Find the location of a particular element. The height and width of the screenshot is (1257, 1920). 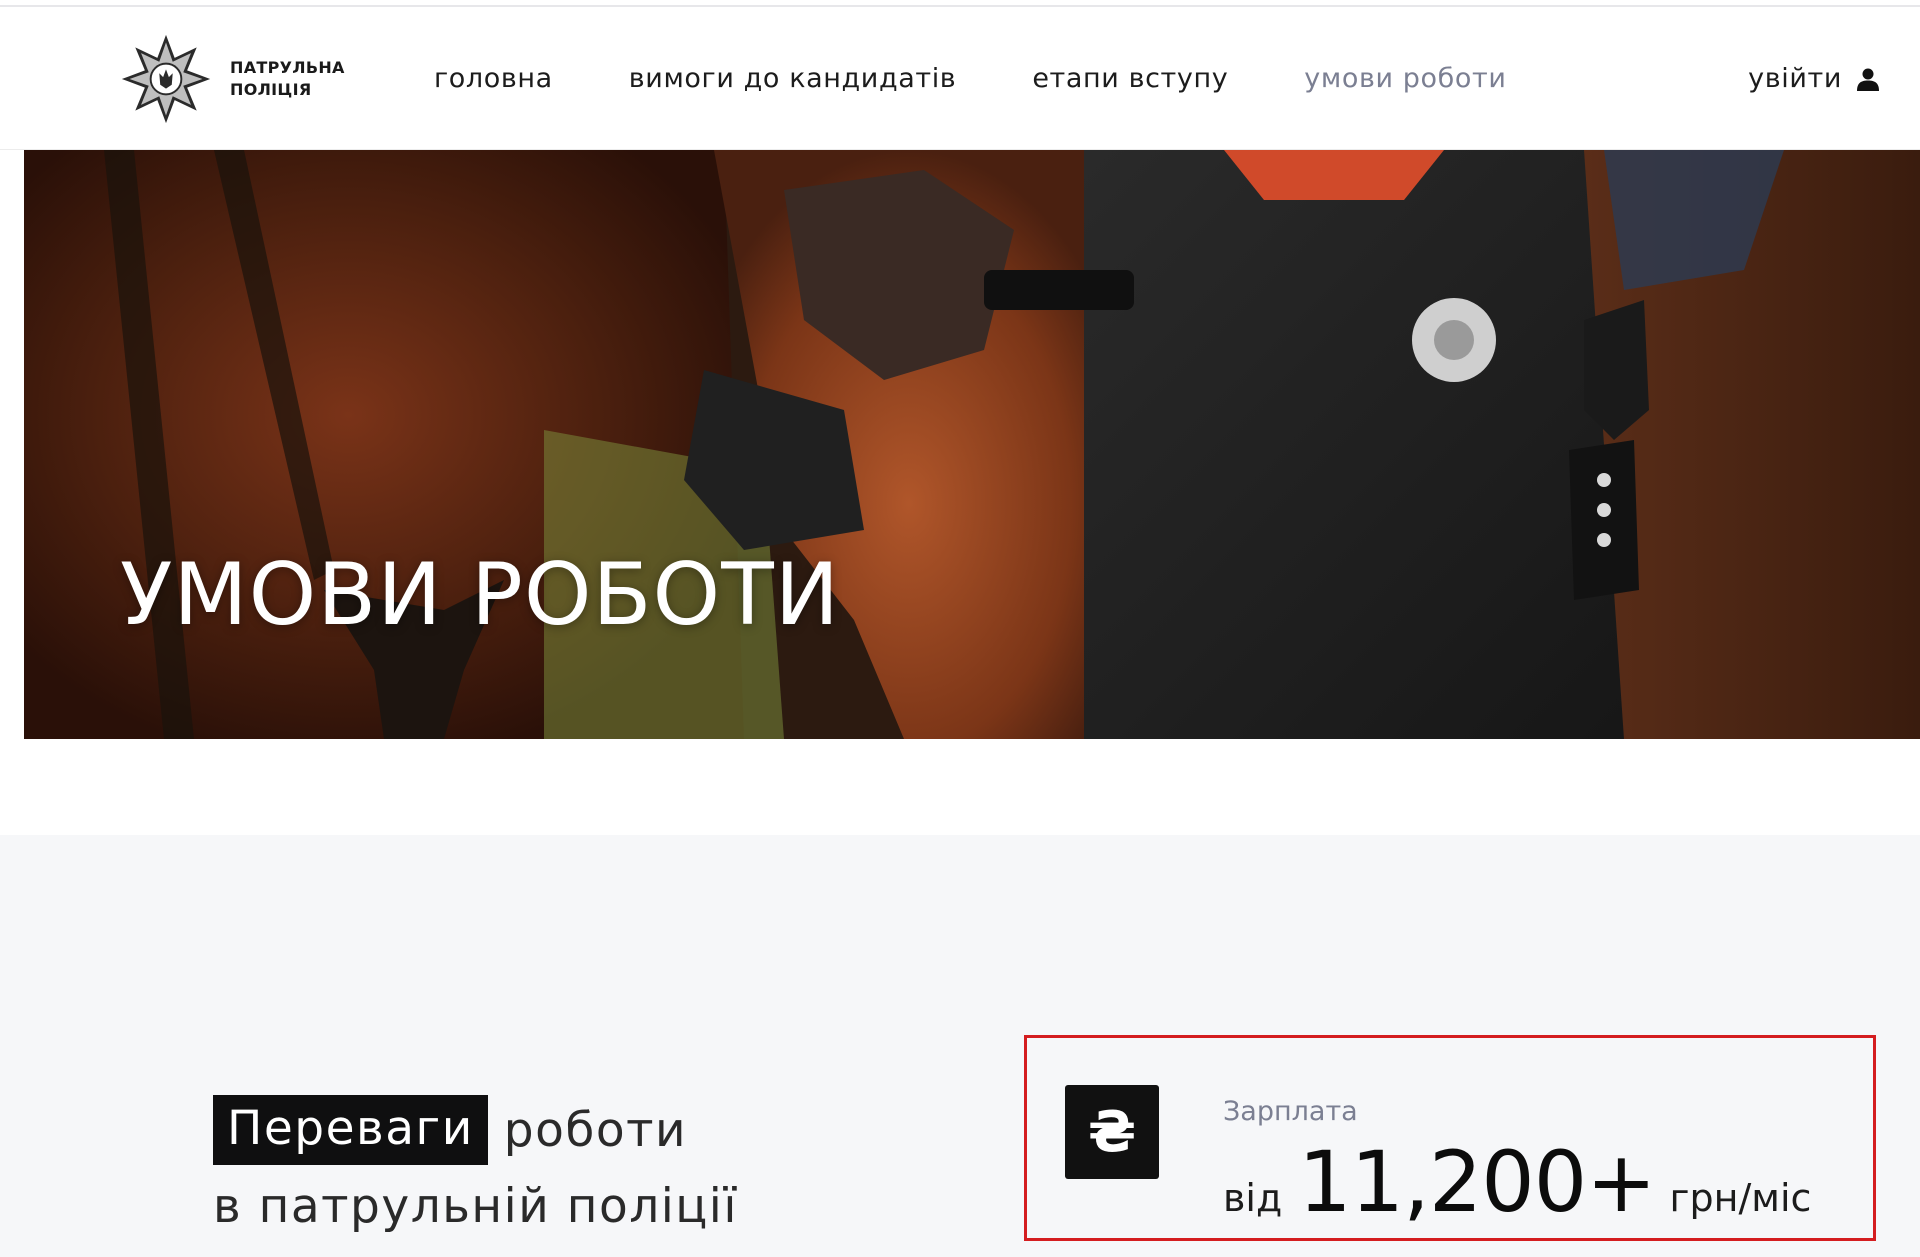

salary-label: Зарплата is located at coordinates (1290, 1111).